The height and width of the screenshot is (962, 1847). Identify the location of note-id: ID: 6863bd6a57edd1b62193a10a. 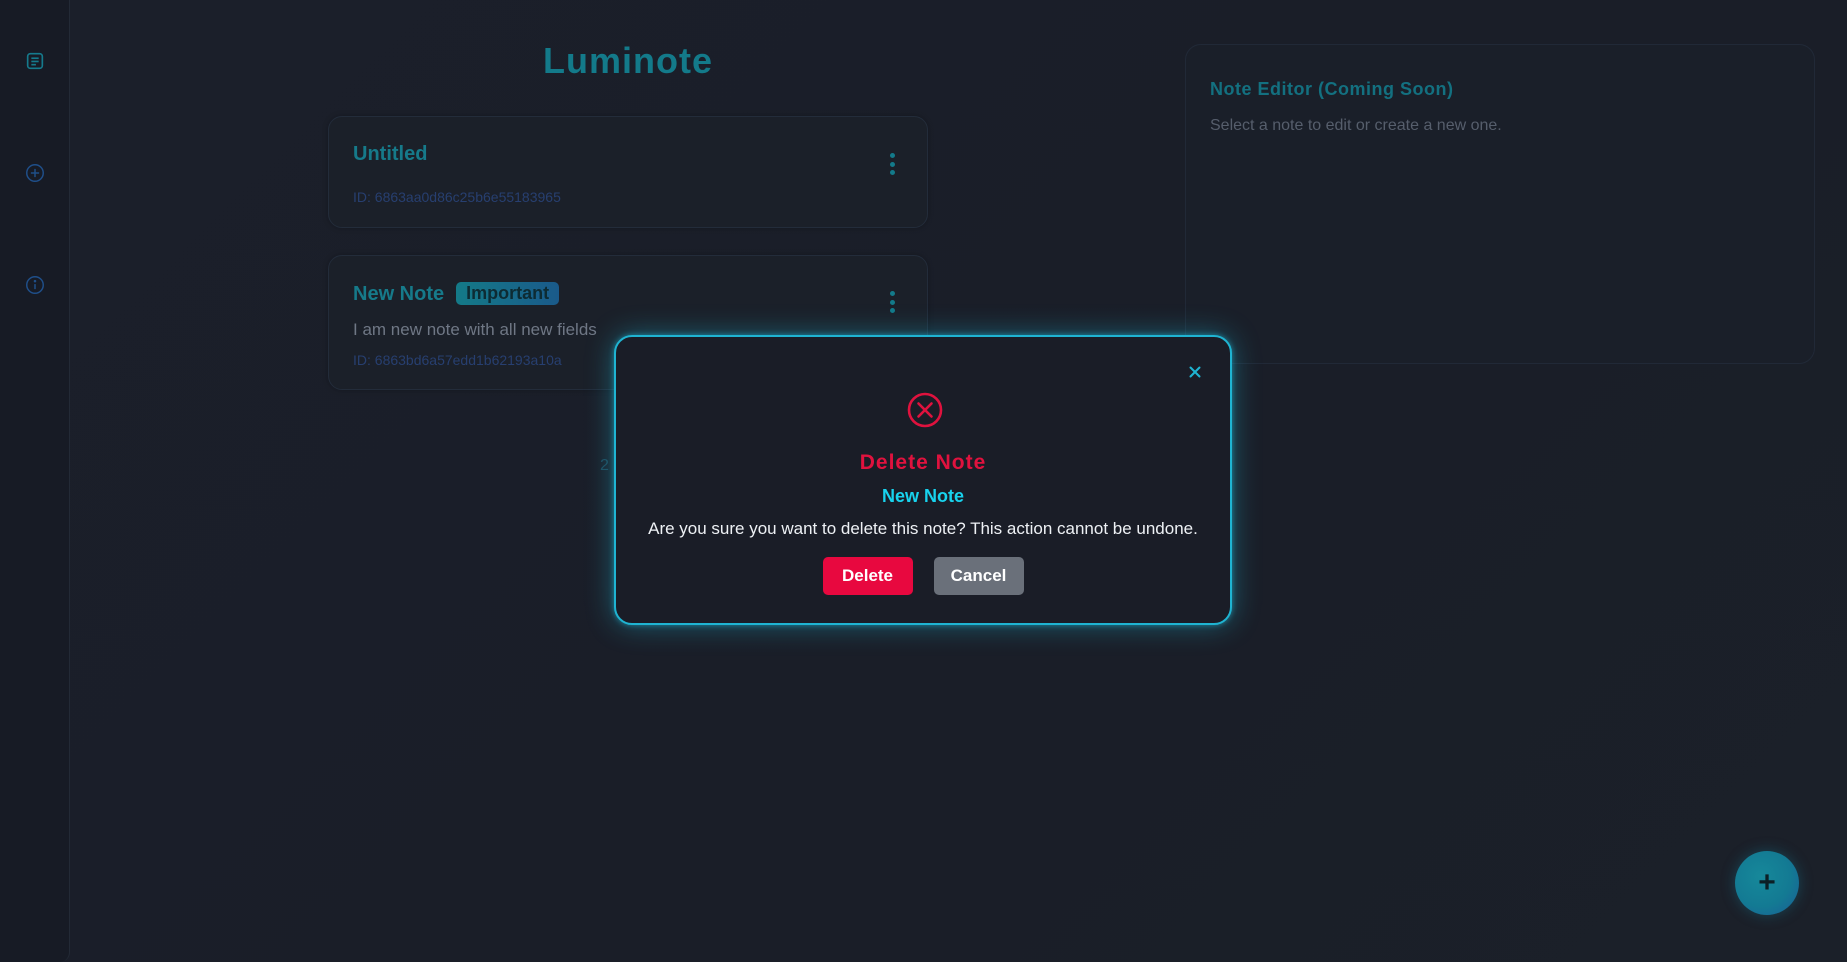
(457, 360).